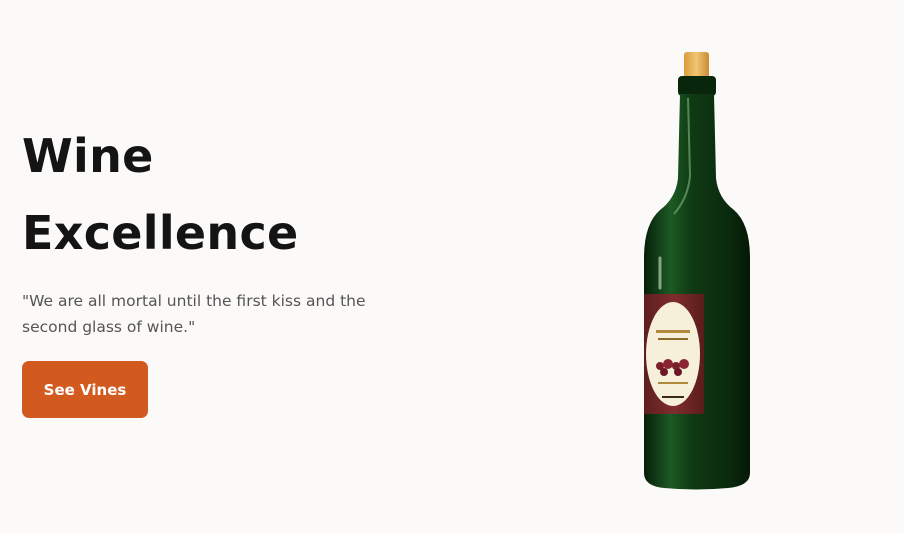 This screenshot has height=534, width=904. Describe the element at coordinates (88, 156) in the screenshot. I see `title-line-1: Wine` at that location.